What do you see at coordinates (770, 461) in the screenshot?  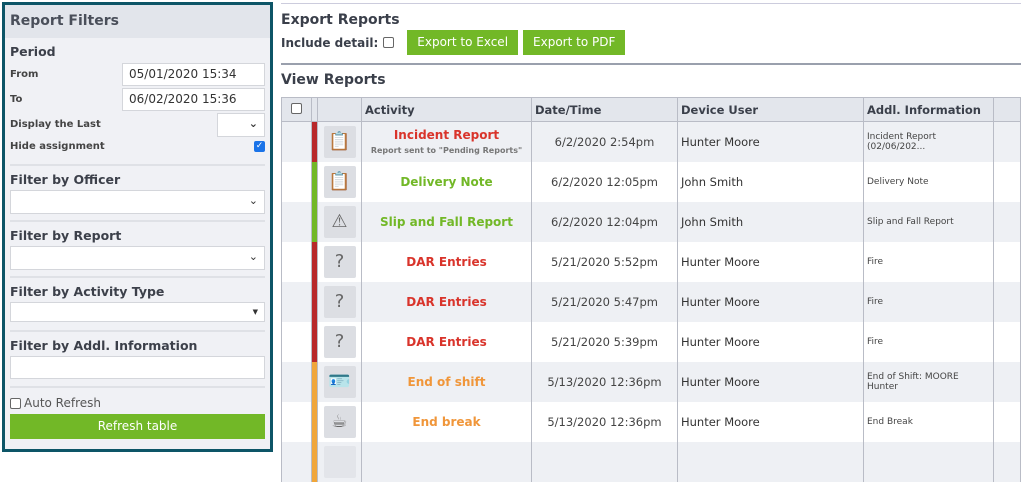 I see `device-user` at bounding box center [770, 461].